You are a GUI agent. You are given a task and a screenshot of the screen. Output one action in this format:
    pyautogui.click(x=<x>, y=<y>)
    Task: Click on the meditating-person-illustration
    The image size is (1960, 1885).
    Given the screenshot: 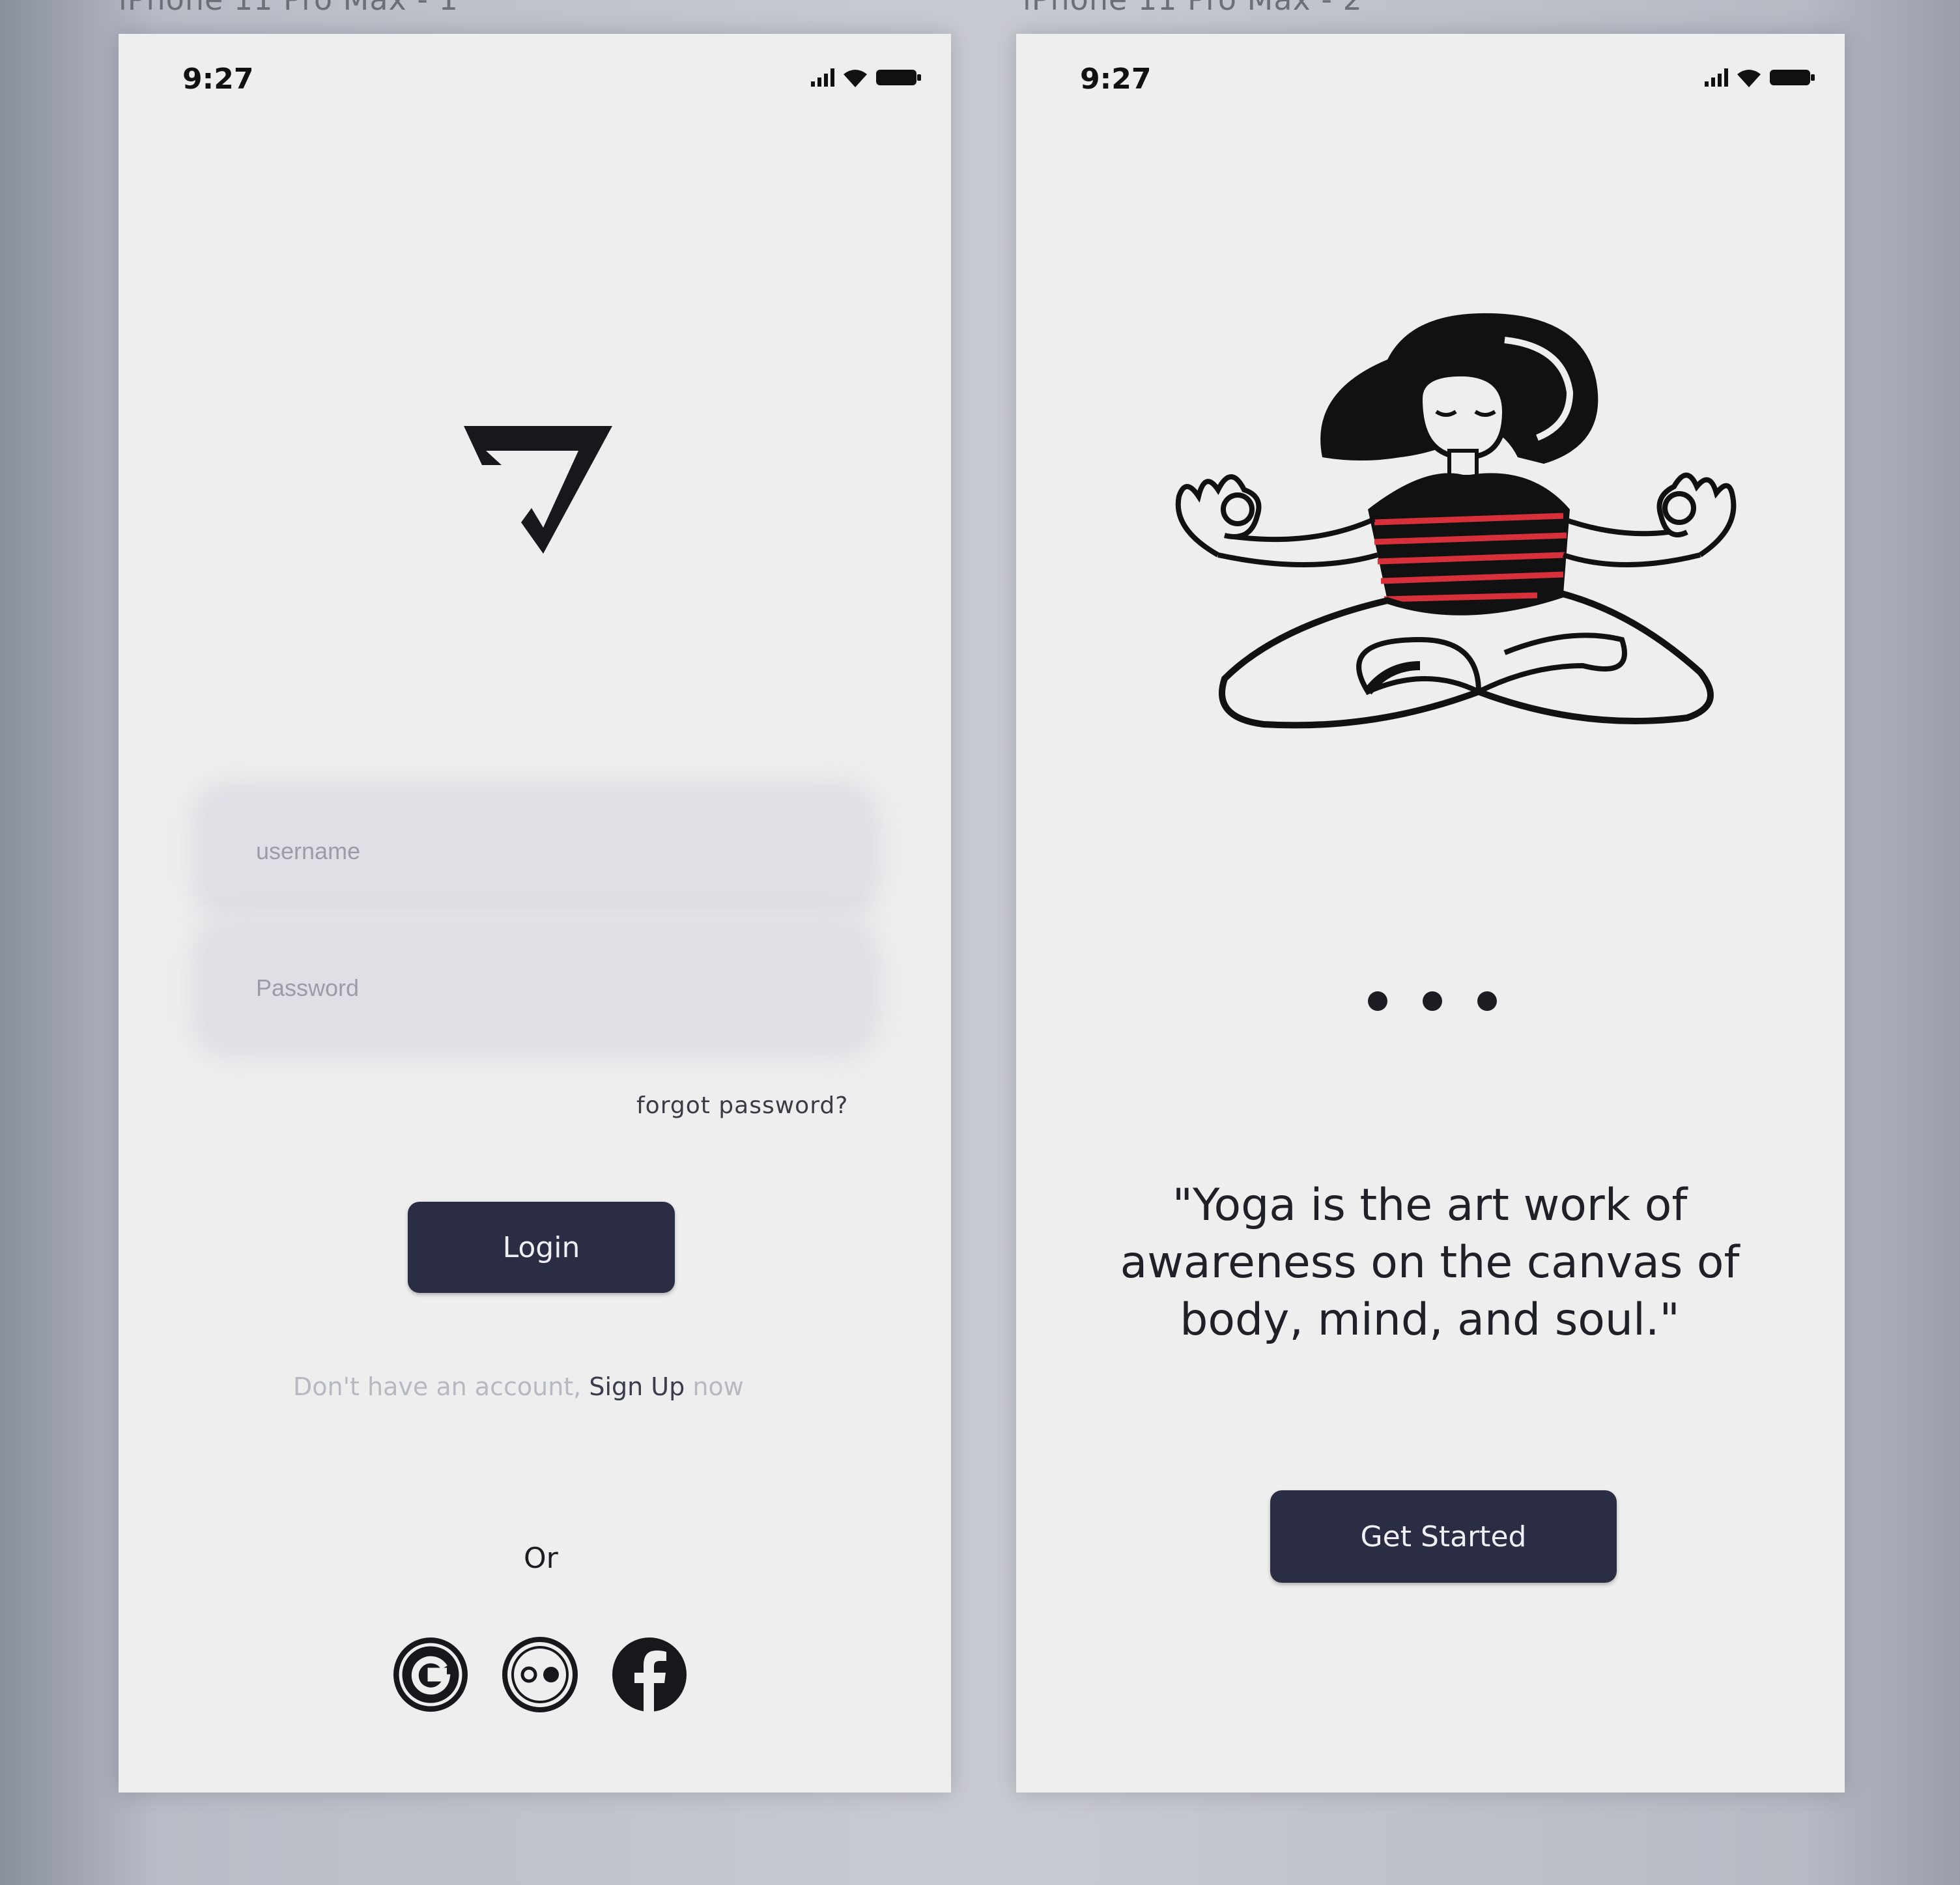 What is the action you would take?
    pyautogui.click(x=1456, y=521)
    